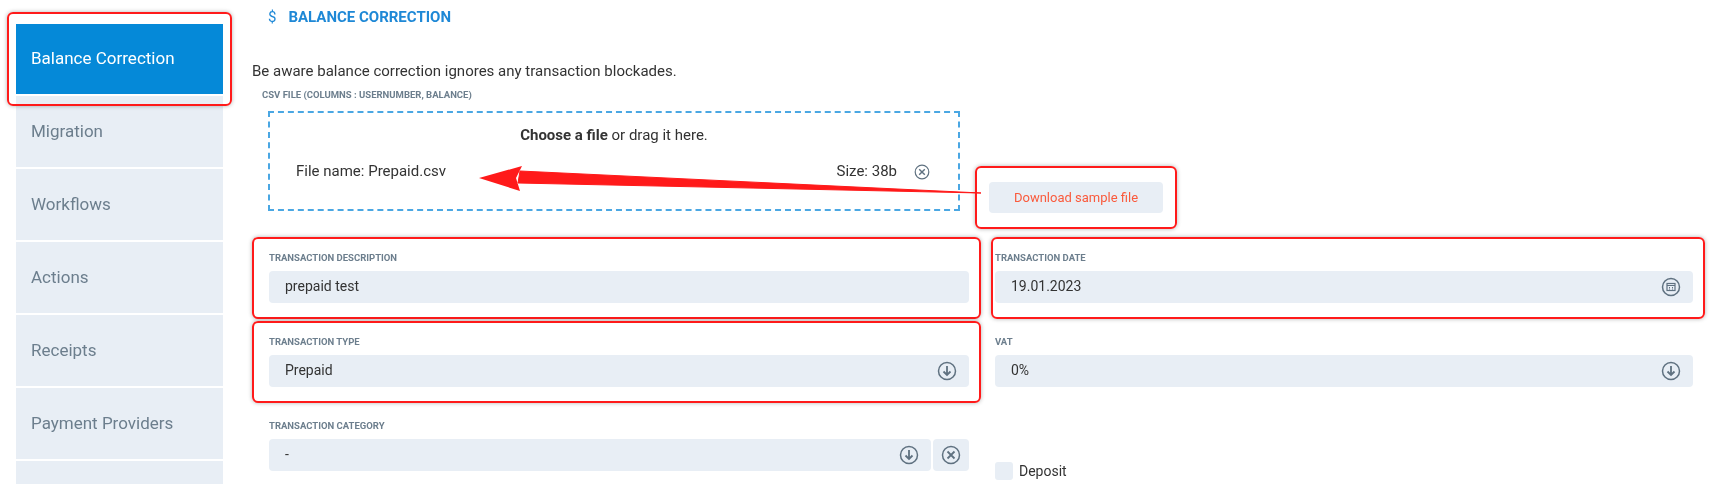 The width and height of the screenshot is (1719, 484). Describe the element at coordinates (600, 454) in the screenshot. I see `dropdown: -` at that location.